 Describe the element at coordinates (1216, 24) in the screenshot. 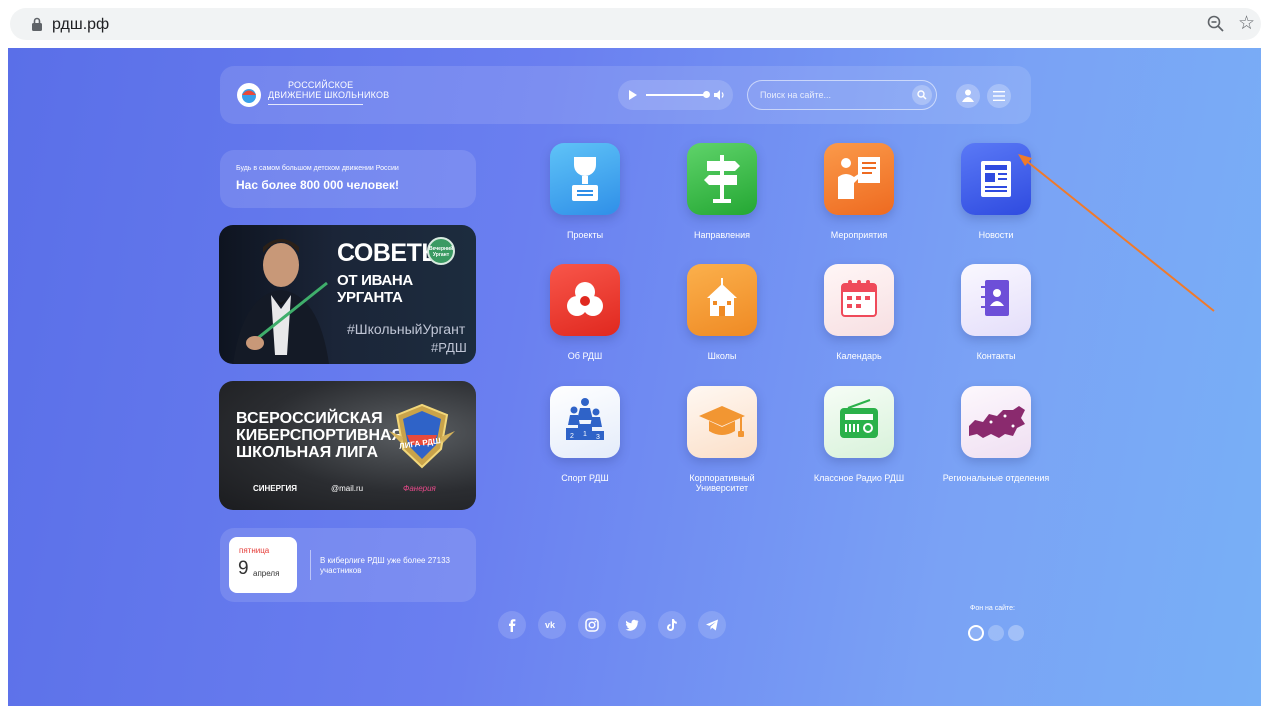

I see `zoom-out-icon` at that location.